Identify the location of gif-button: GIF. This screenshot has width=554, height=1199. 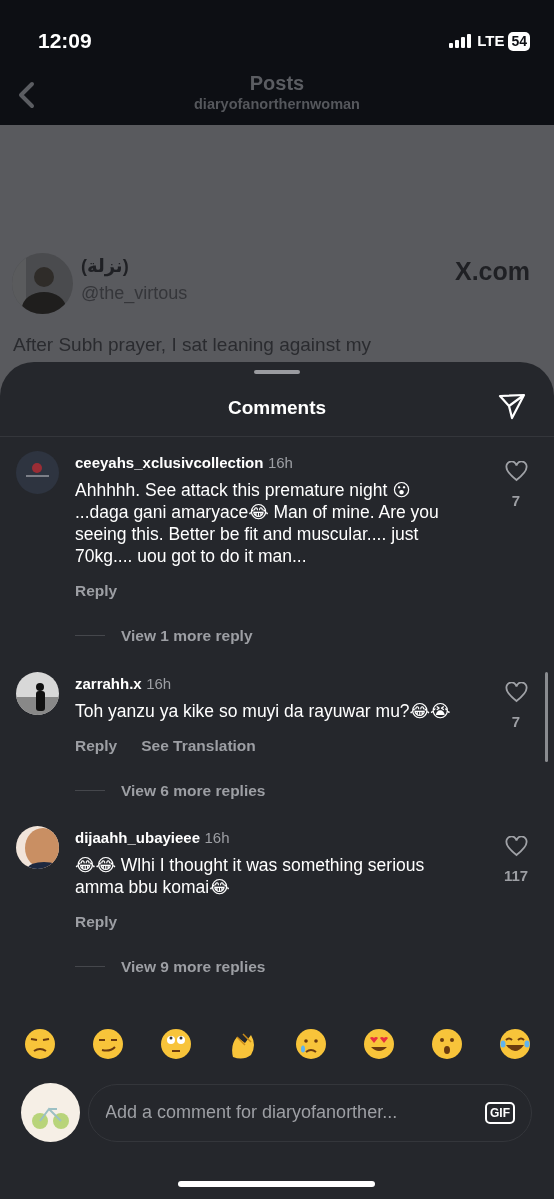
(500, 1112).